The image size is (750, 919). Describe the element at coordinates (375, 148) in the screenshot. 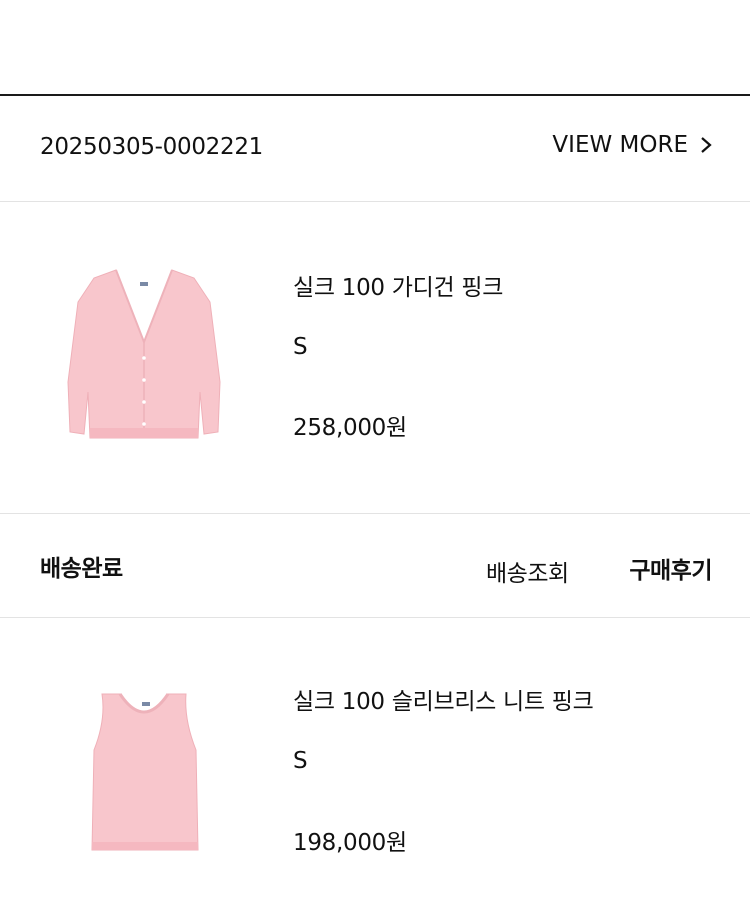

I see `order-header: 20250305-0002221 VIEW MORE` at that location.